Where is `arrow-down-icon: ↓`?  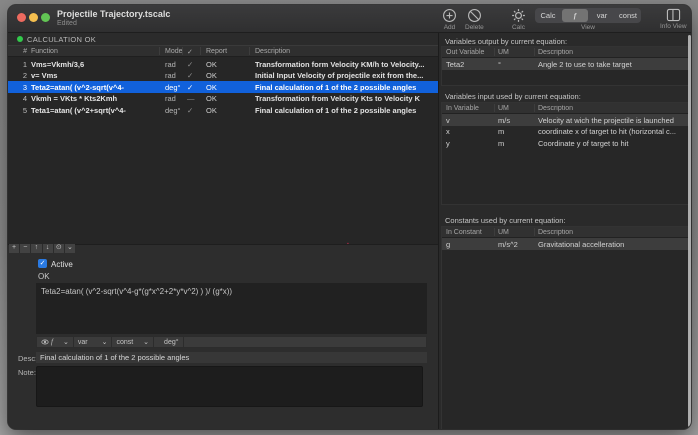
arrow-down-icon: ↓ is located at coordinates (47, 247).